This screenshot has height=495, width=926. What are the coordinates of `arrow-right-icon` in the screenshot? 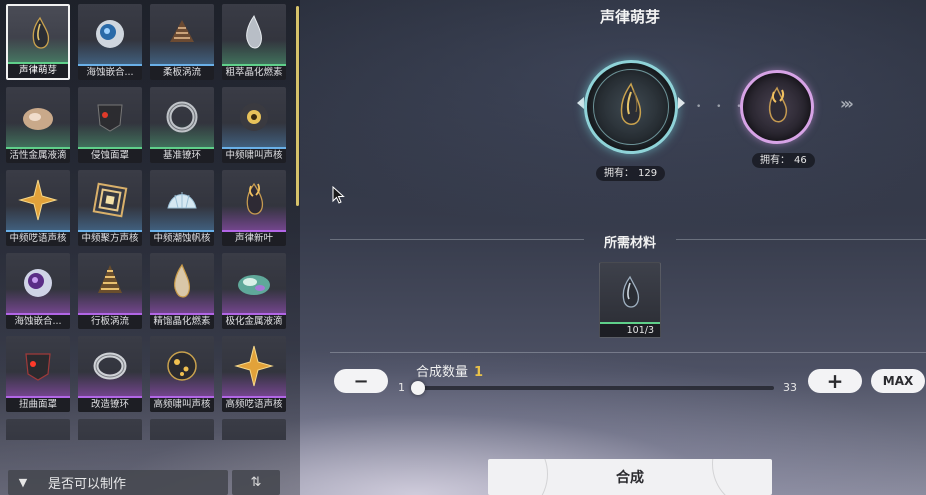 It's located at (681, 103).